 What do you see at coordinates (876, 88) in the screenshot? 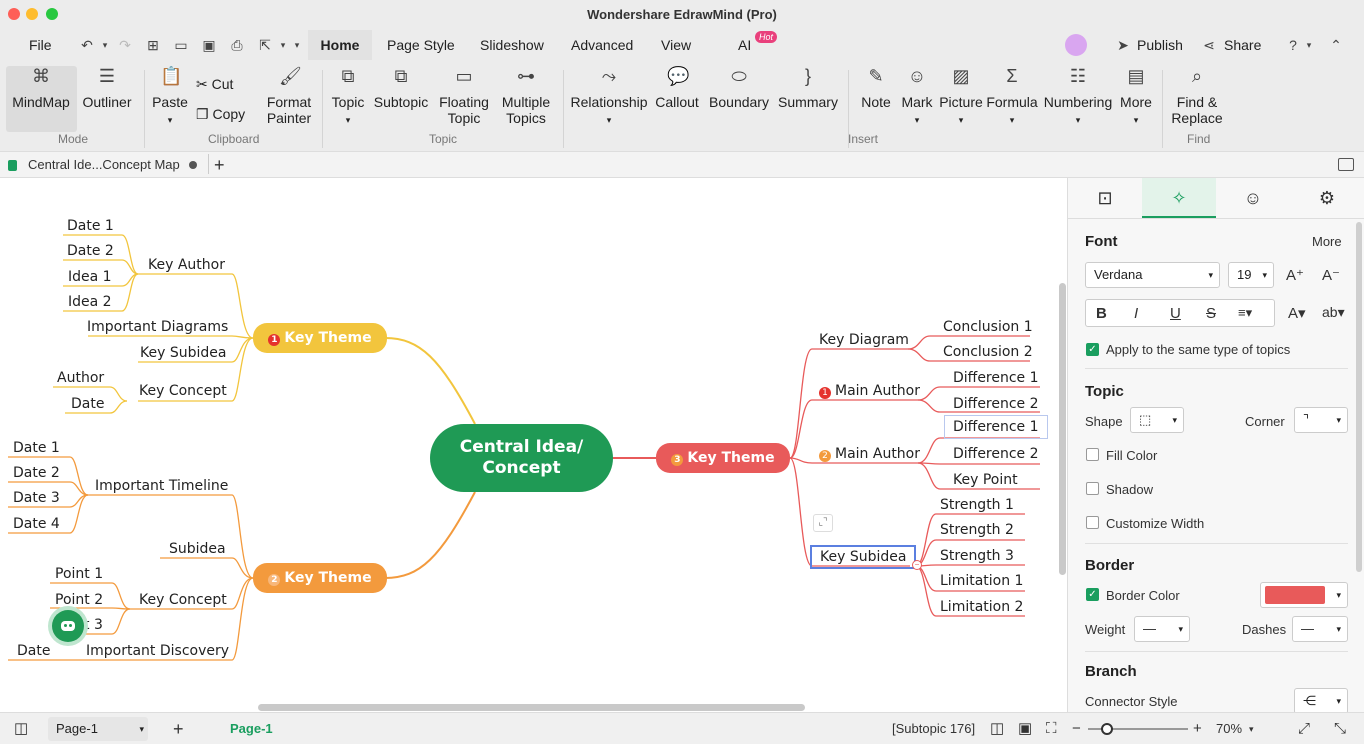
I see `note-button: ✎ Note` at bounding box center [876, 88].